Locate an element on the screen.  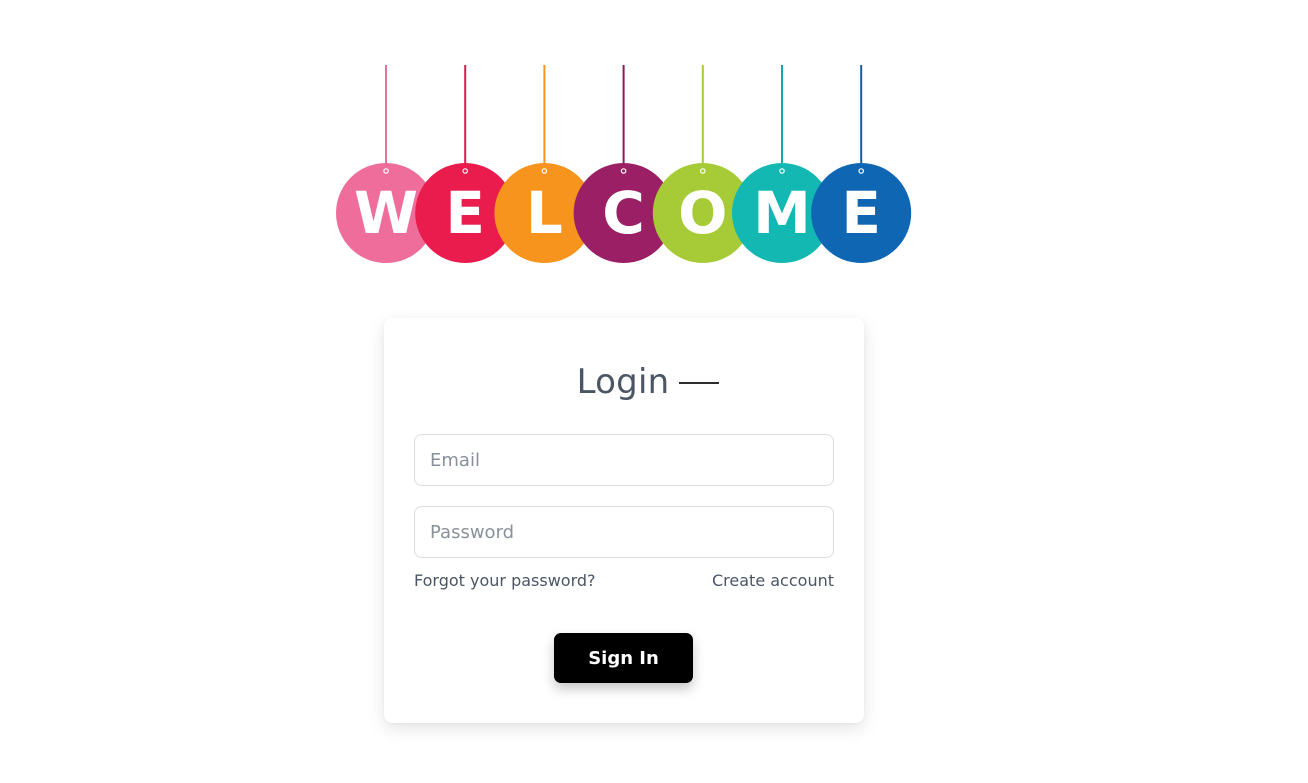
auth-links-row: Forgot your password? Create account is located at coordinates (624, 580).